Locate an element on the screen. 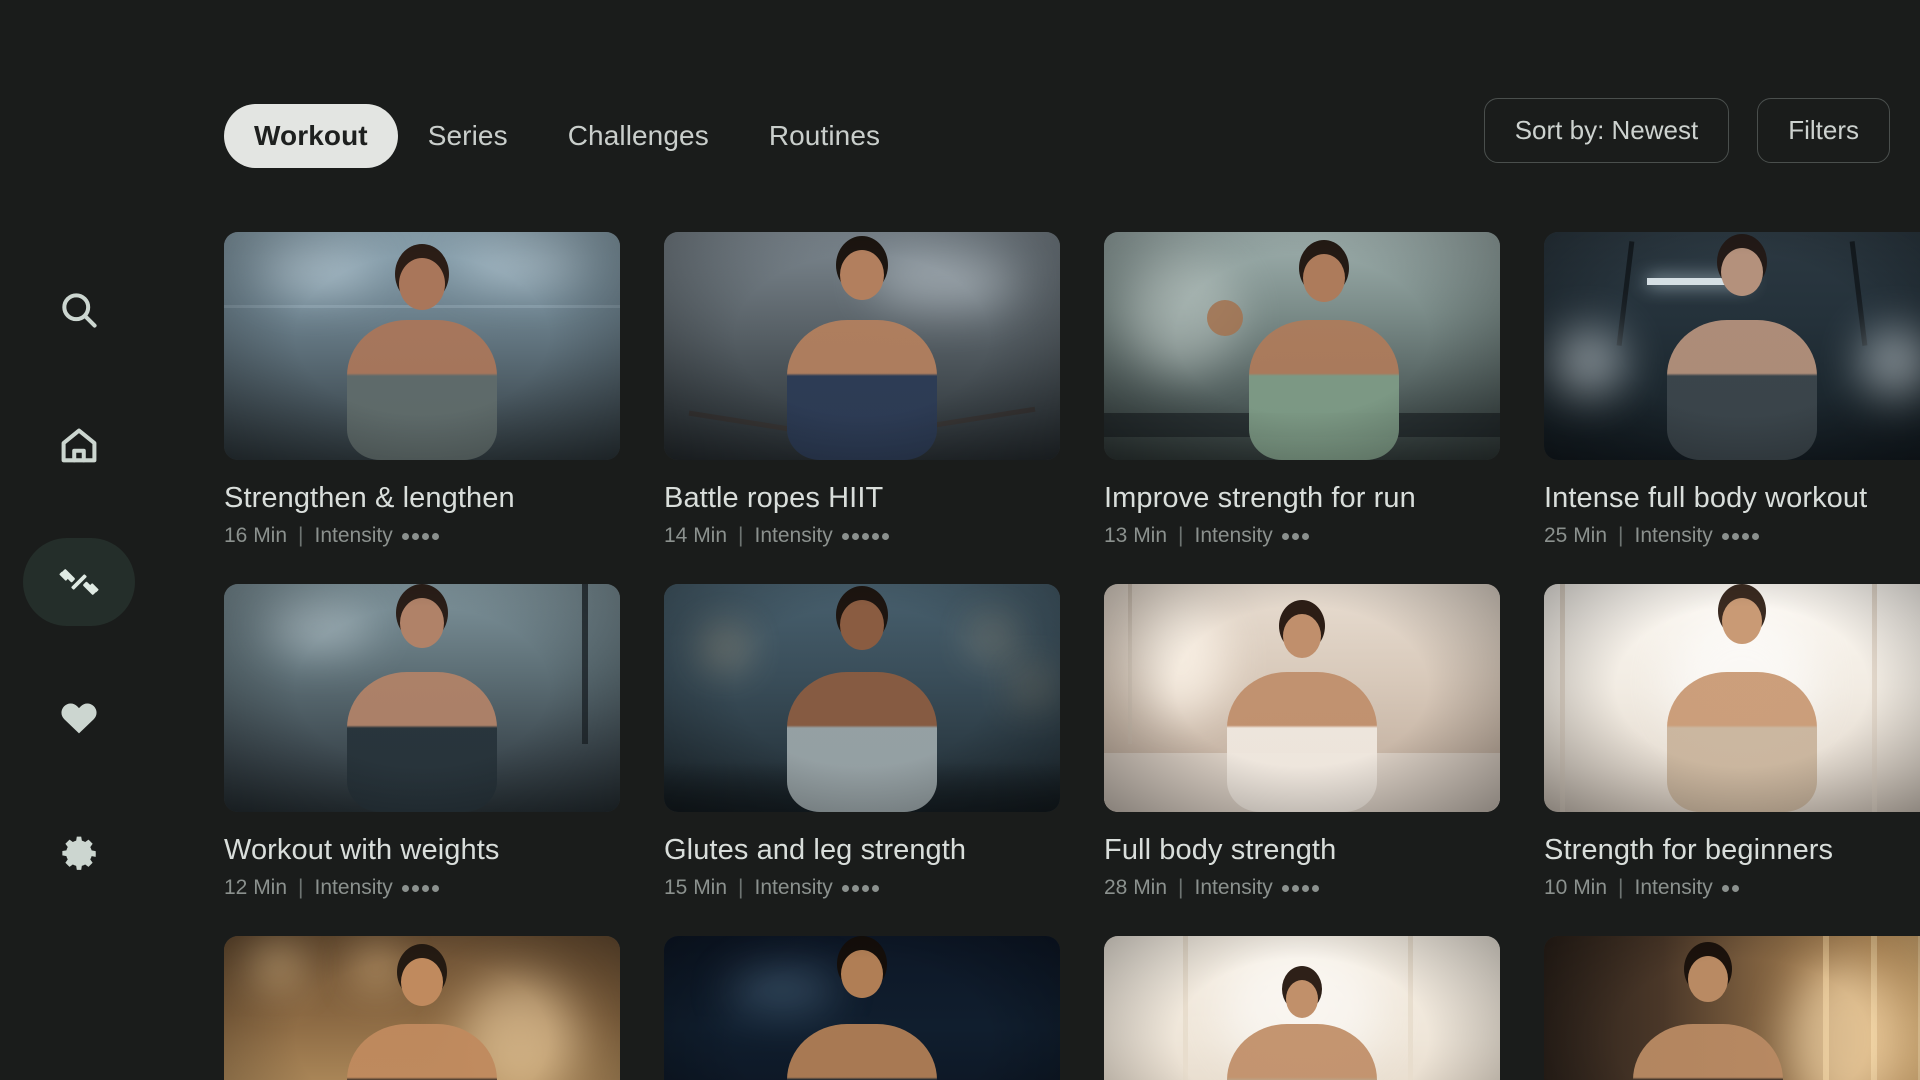  card-title: Improve strength for run is located at coordinates (1260, 498).